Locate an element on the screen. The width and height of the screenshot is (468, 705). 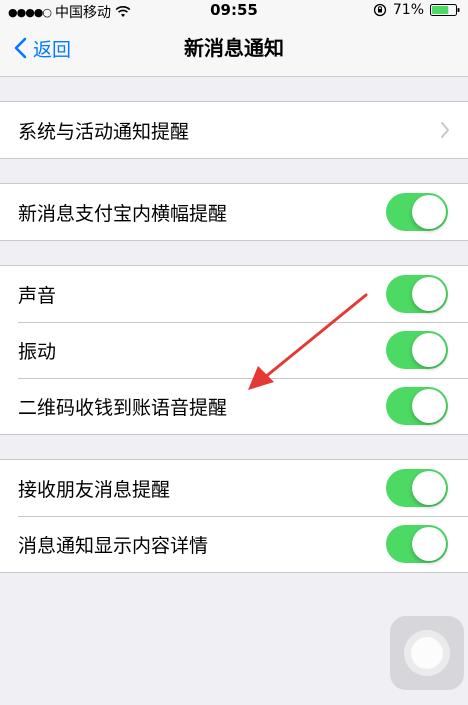
vibrate-toggle is located at coordinates (417, 350).